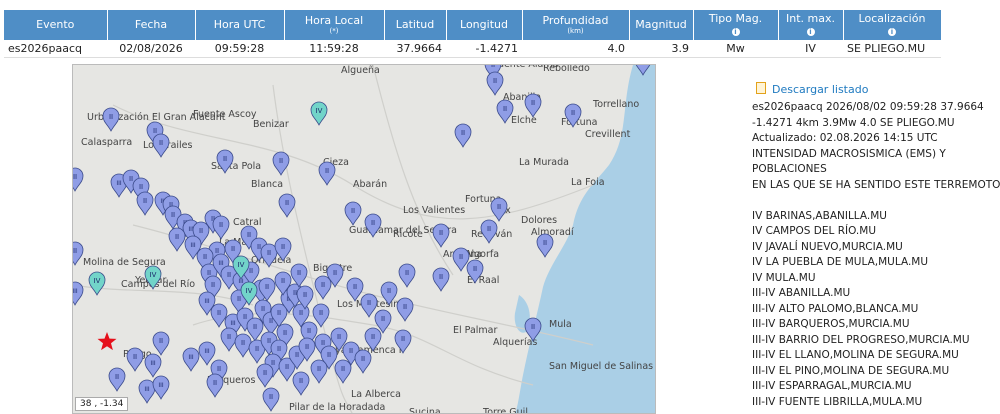 This screenshot has width=1000, height=414. Describe the element at coordinates (560, 324) in the screenshot. I see `place-label: Mula` at that location.